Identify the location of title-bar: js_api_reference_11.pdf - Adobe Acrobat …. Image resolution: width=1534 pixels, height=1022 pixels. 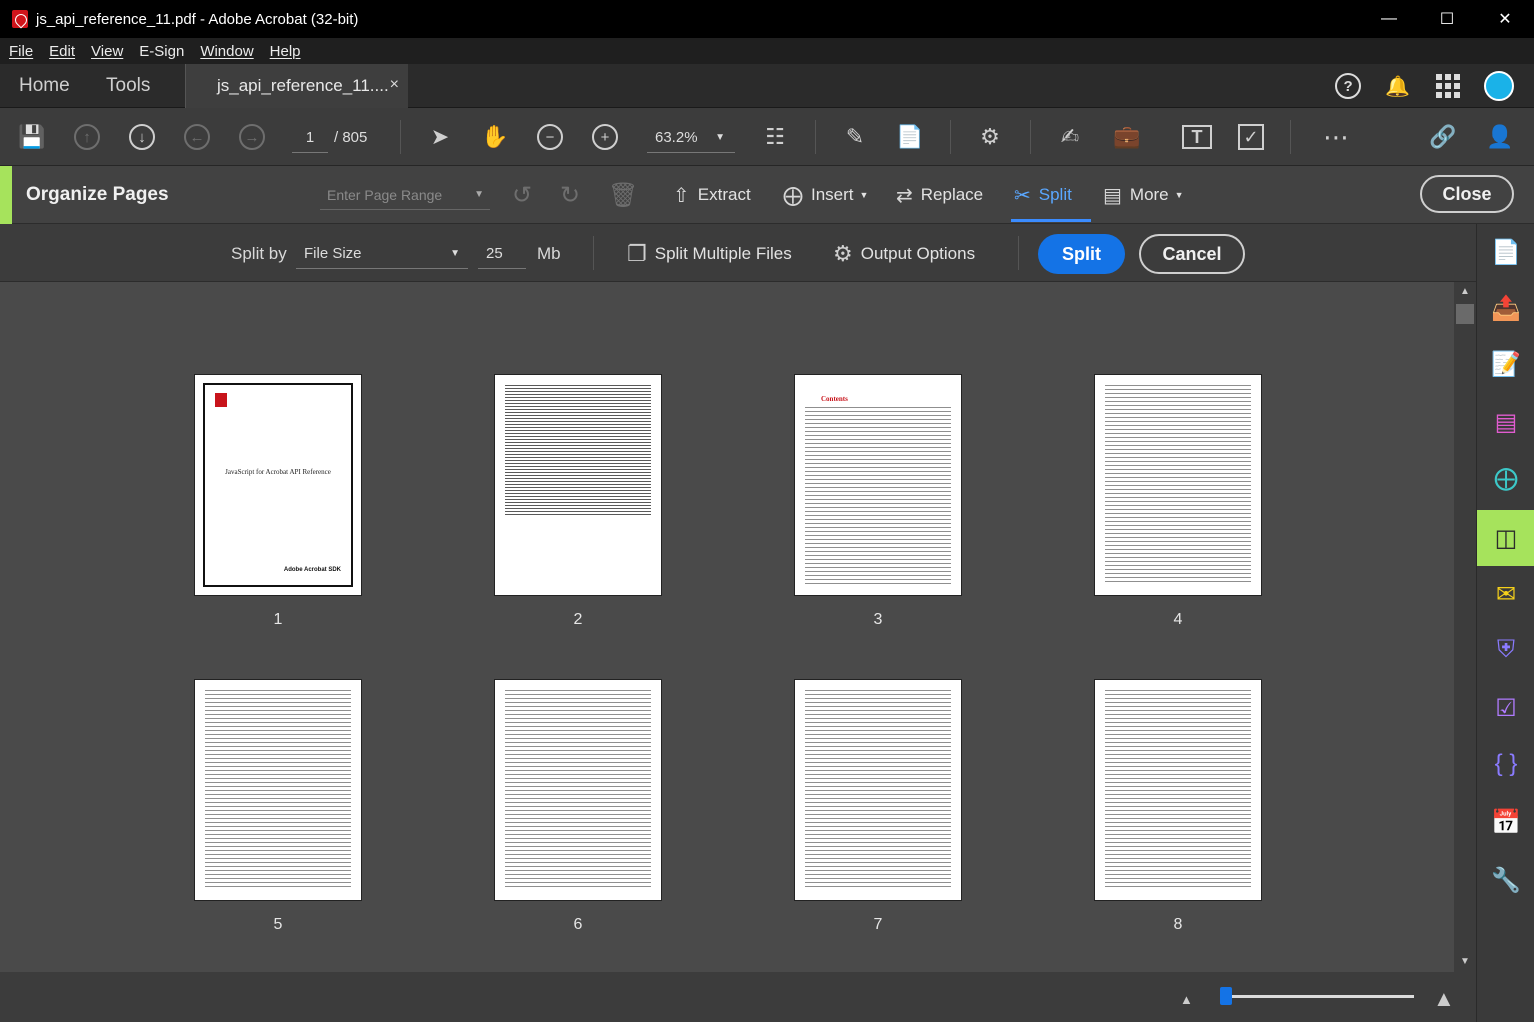
(767, 19).